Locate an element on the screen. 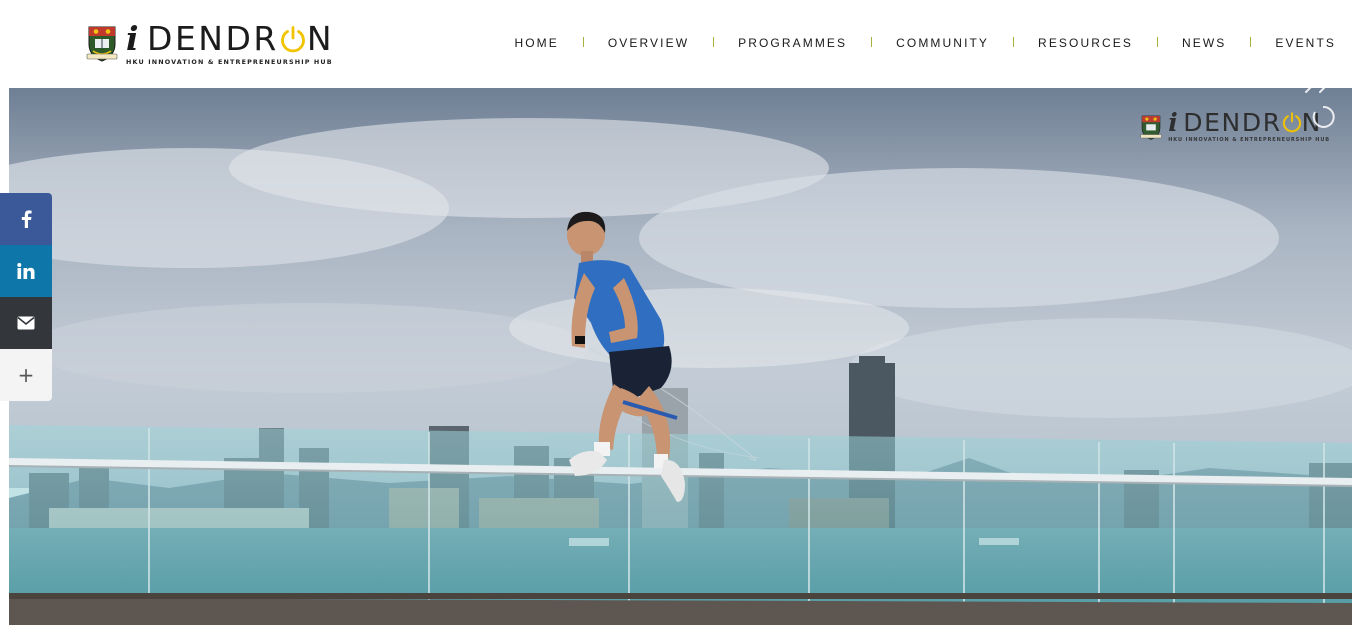 The height and width of the screenshot is (625, 1360). share-more-button: + is located at coordinates (26, 375).